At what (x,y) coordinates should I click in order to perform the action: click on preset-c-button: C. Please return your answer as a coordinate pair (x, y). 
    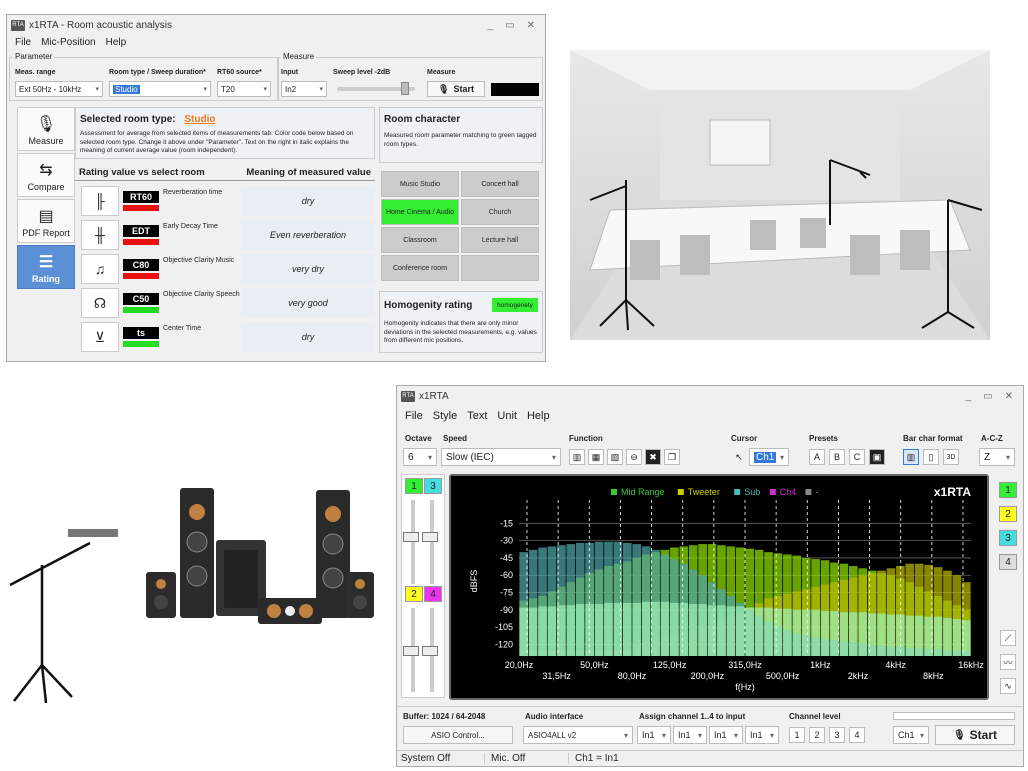
    Looking at the image, I should click on (857, 457).